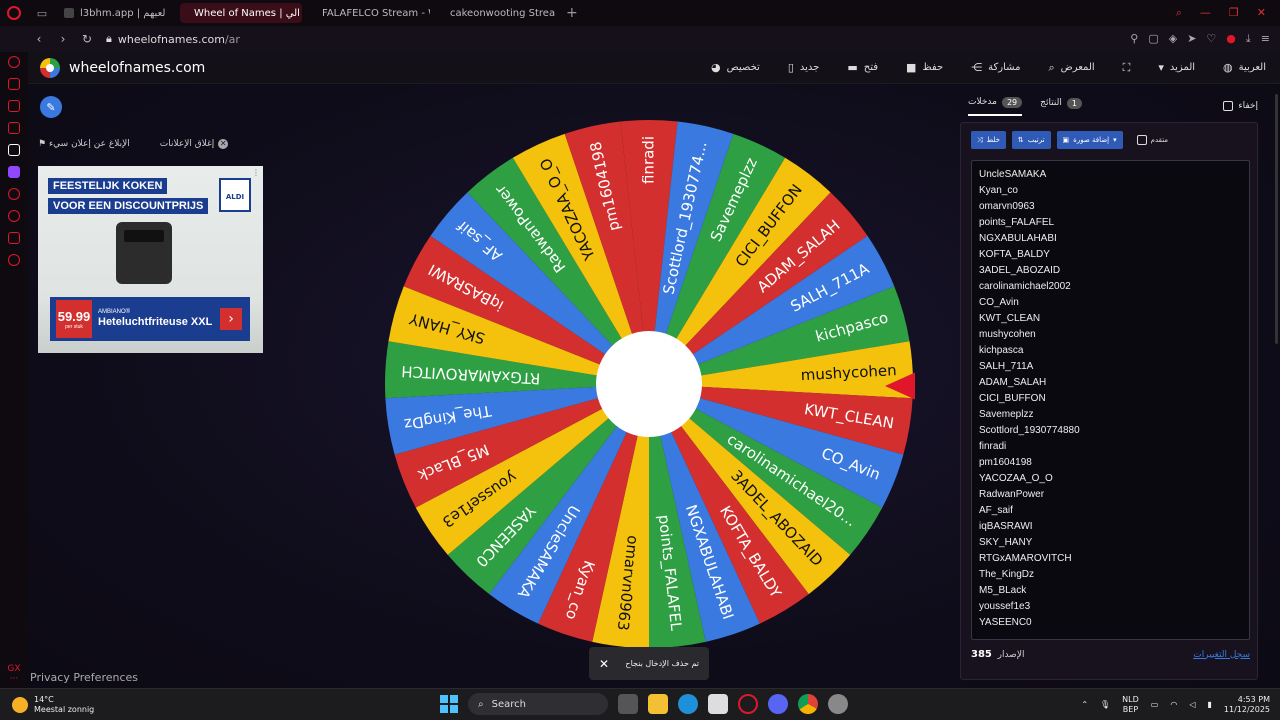 The image size is (1280, 720). Describe the element at coordinates (449, 704) in the screenshot. I see `windows-start-icon` at that location.